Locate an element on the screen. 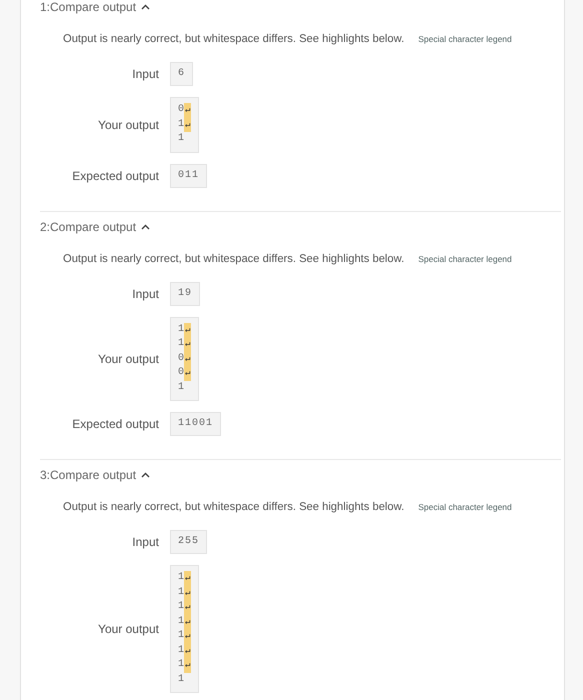  section-title: 1:Compare output is located at coordinates (88, 7).